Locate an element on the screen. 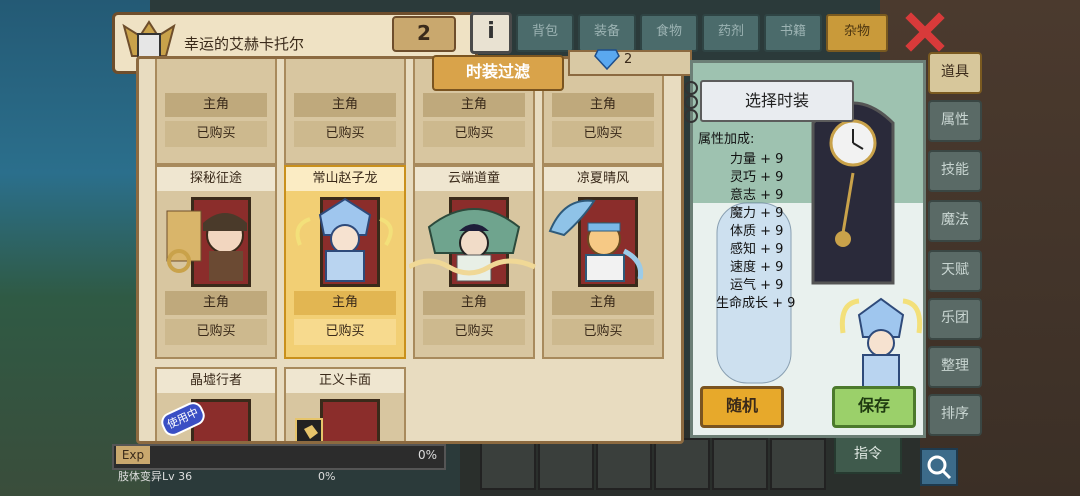 The height and width of the screenshot is (496, 1080). card-name: 晶墟行者 is located at coordinates (216, 381).